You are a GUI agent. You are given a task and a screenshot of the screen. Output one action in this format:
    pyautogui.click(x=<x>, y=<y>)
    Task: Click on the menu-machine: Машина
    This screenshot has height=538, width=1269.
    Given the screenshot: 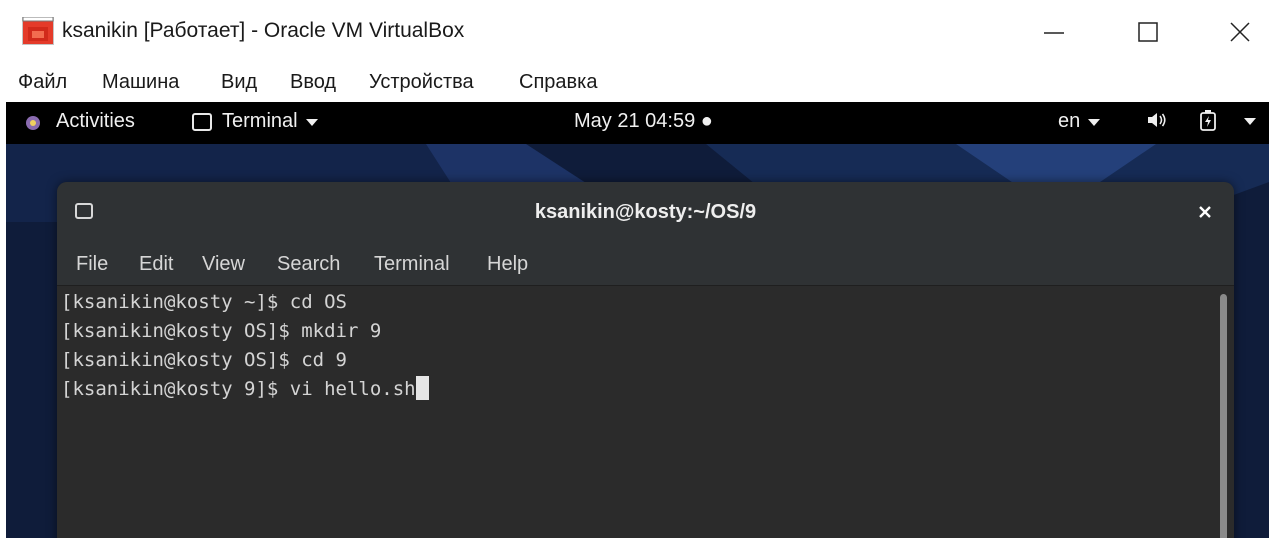 What is the action you would take?
    pyautogui.click(x=140, y=82)
    